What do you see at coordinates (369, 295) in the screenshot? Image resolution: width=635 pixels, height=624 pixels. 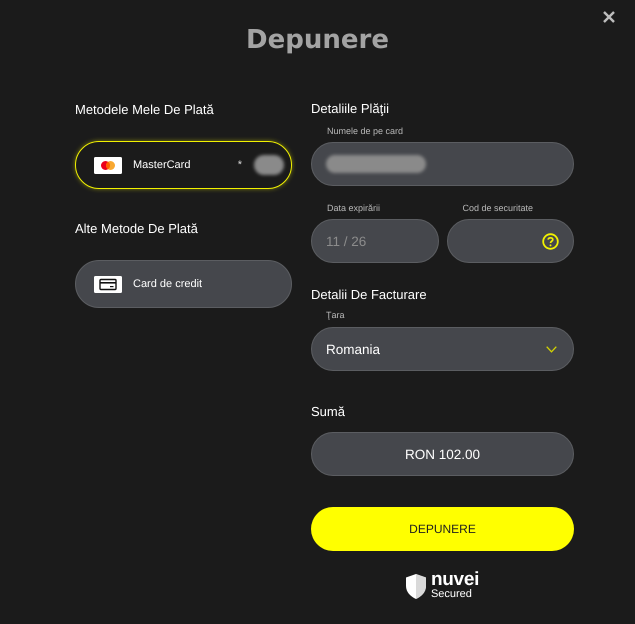 I see `section-heading: Detalii De Facturare` at bounding box center [369, 295].